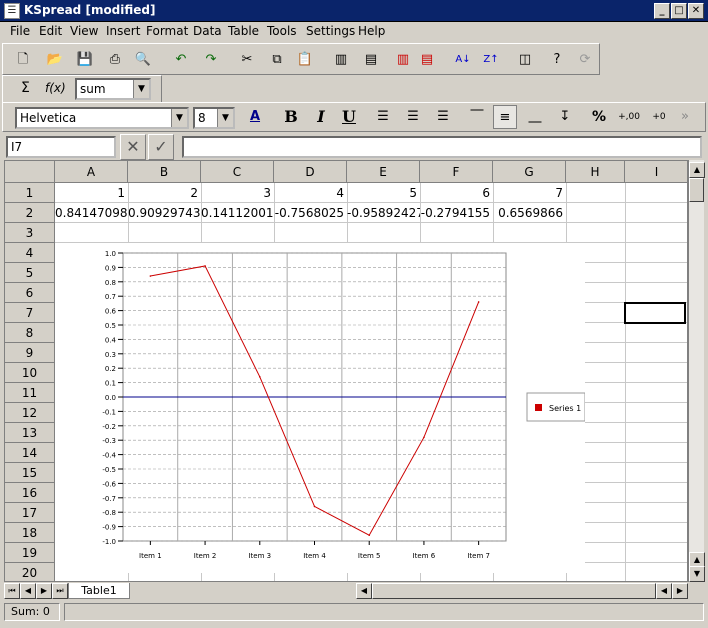 This screenshot has height=628, width=708. What do you see at coordinates (655, 313) in the screenshot?
I see `active-cell-cursor` at bounding box center [655, 313].